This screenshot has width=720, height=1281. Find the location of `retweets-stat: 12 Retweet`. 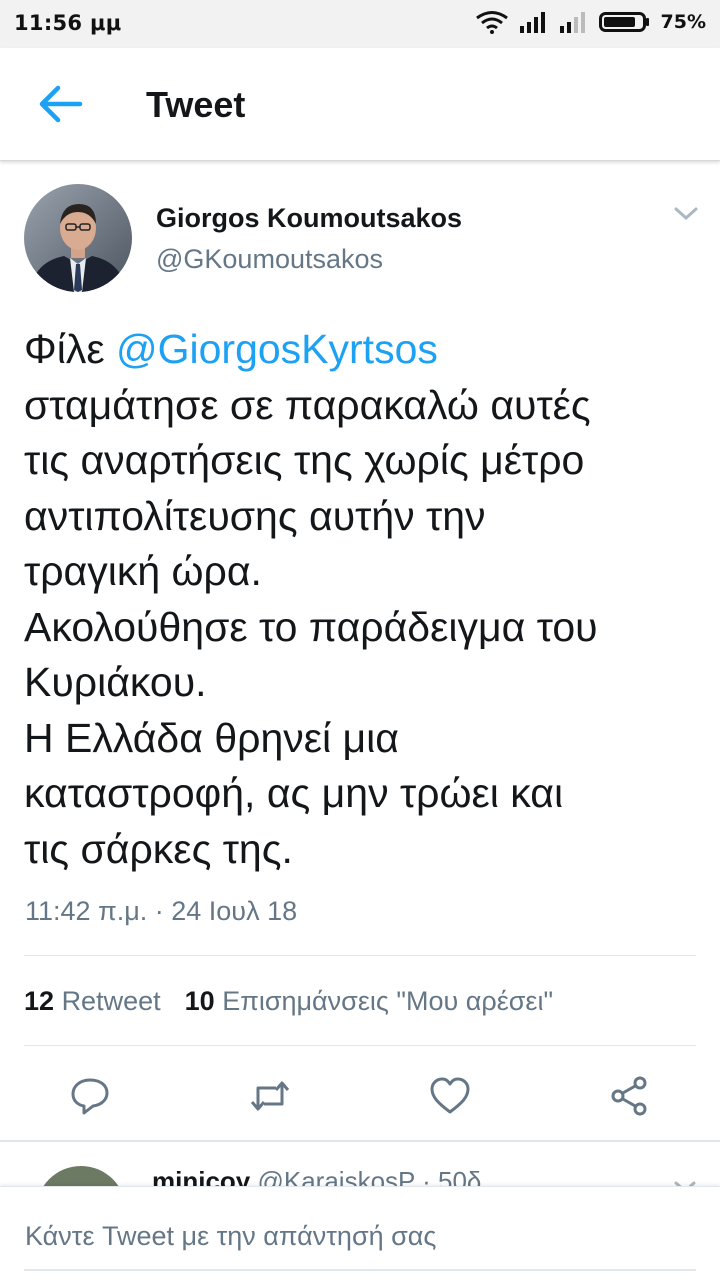

retweets-stat: 12 Retweet is located at coordinates (92, 1001).